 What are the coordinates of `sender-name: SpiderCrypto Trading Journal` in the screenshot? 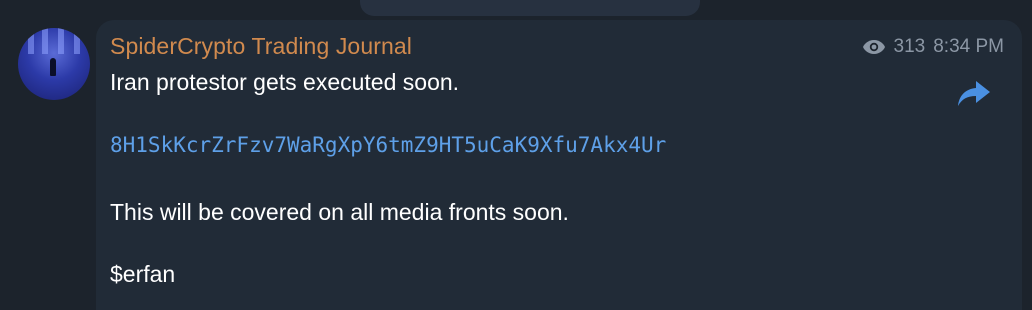 It's located at (261, 46).